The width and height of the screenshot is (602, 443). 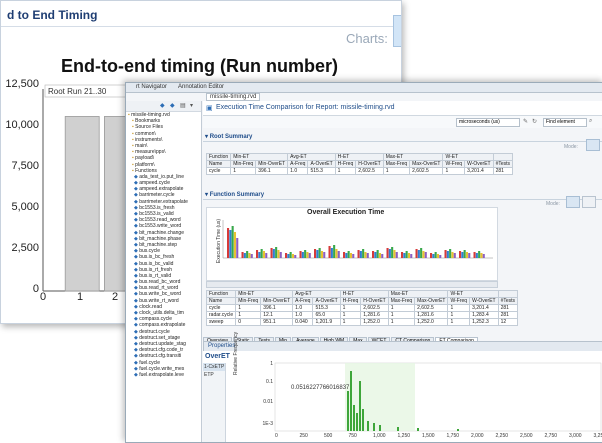 What do you see at coordinates (228, 136) in the screenshot?
I see `root-summary-heading: ▾ Root Summary` at bounding box center [228, 136].